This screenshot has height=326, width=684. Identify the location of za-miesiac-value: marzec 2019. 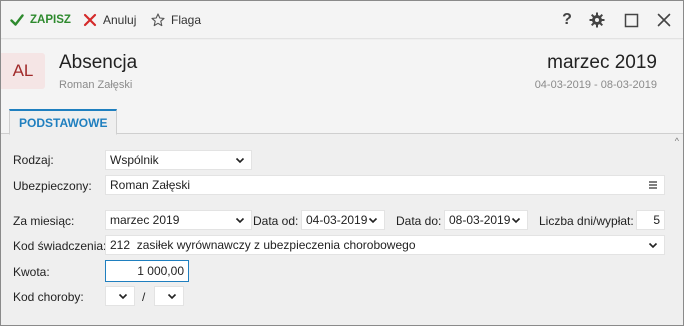
(145, 220).